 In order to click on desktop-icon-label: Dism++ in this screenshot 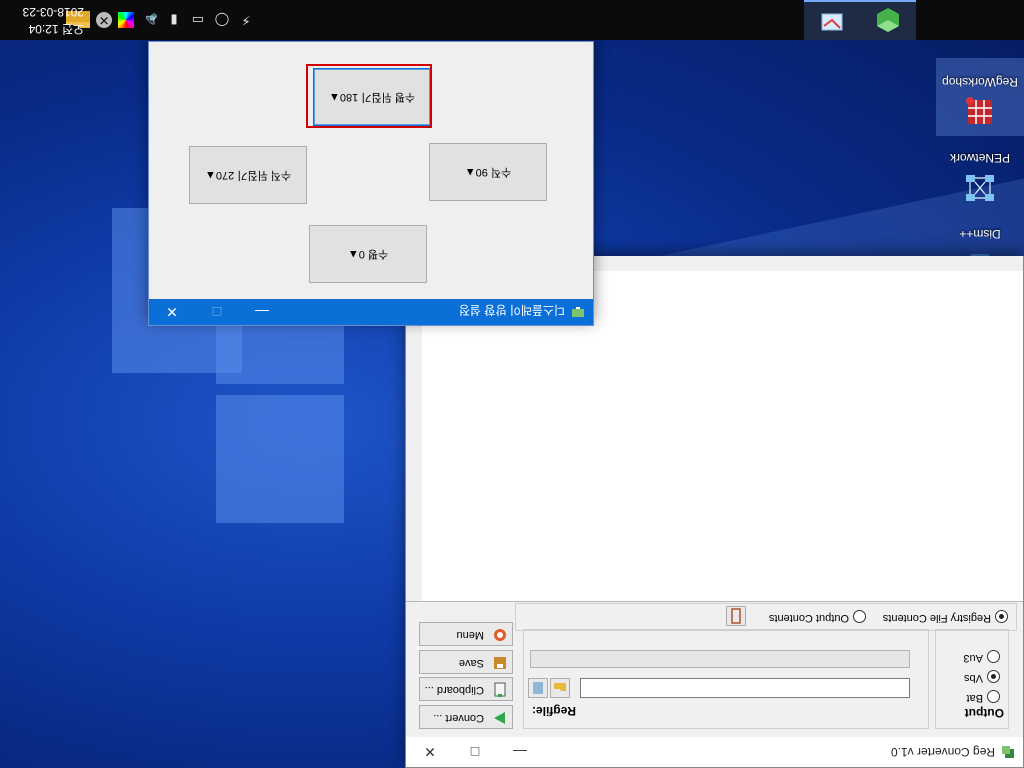, I will do `click(980, 234)`.